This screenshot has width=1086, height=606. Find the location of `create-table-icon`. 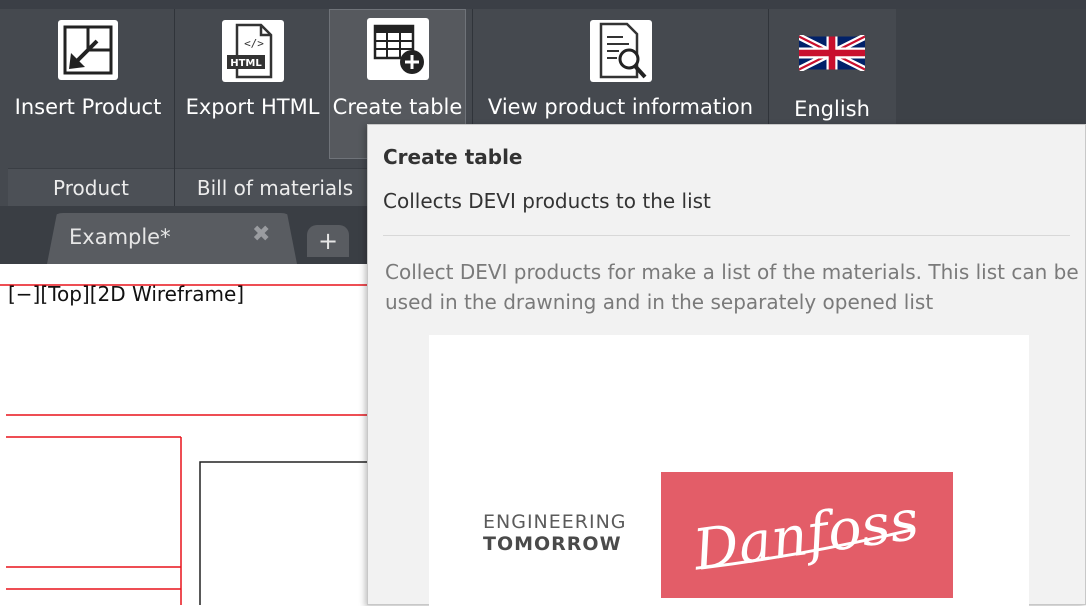

create-table-icon is located at coordinates (398, 51).